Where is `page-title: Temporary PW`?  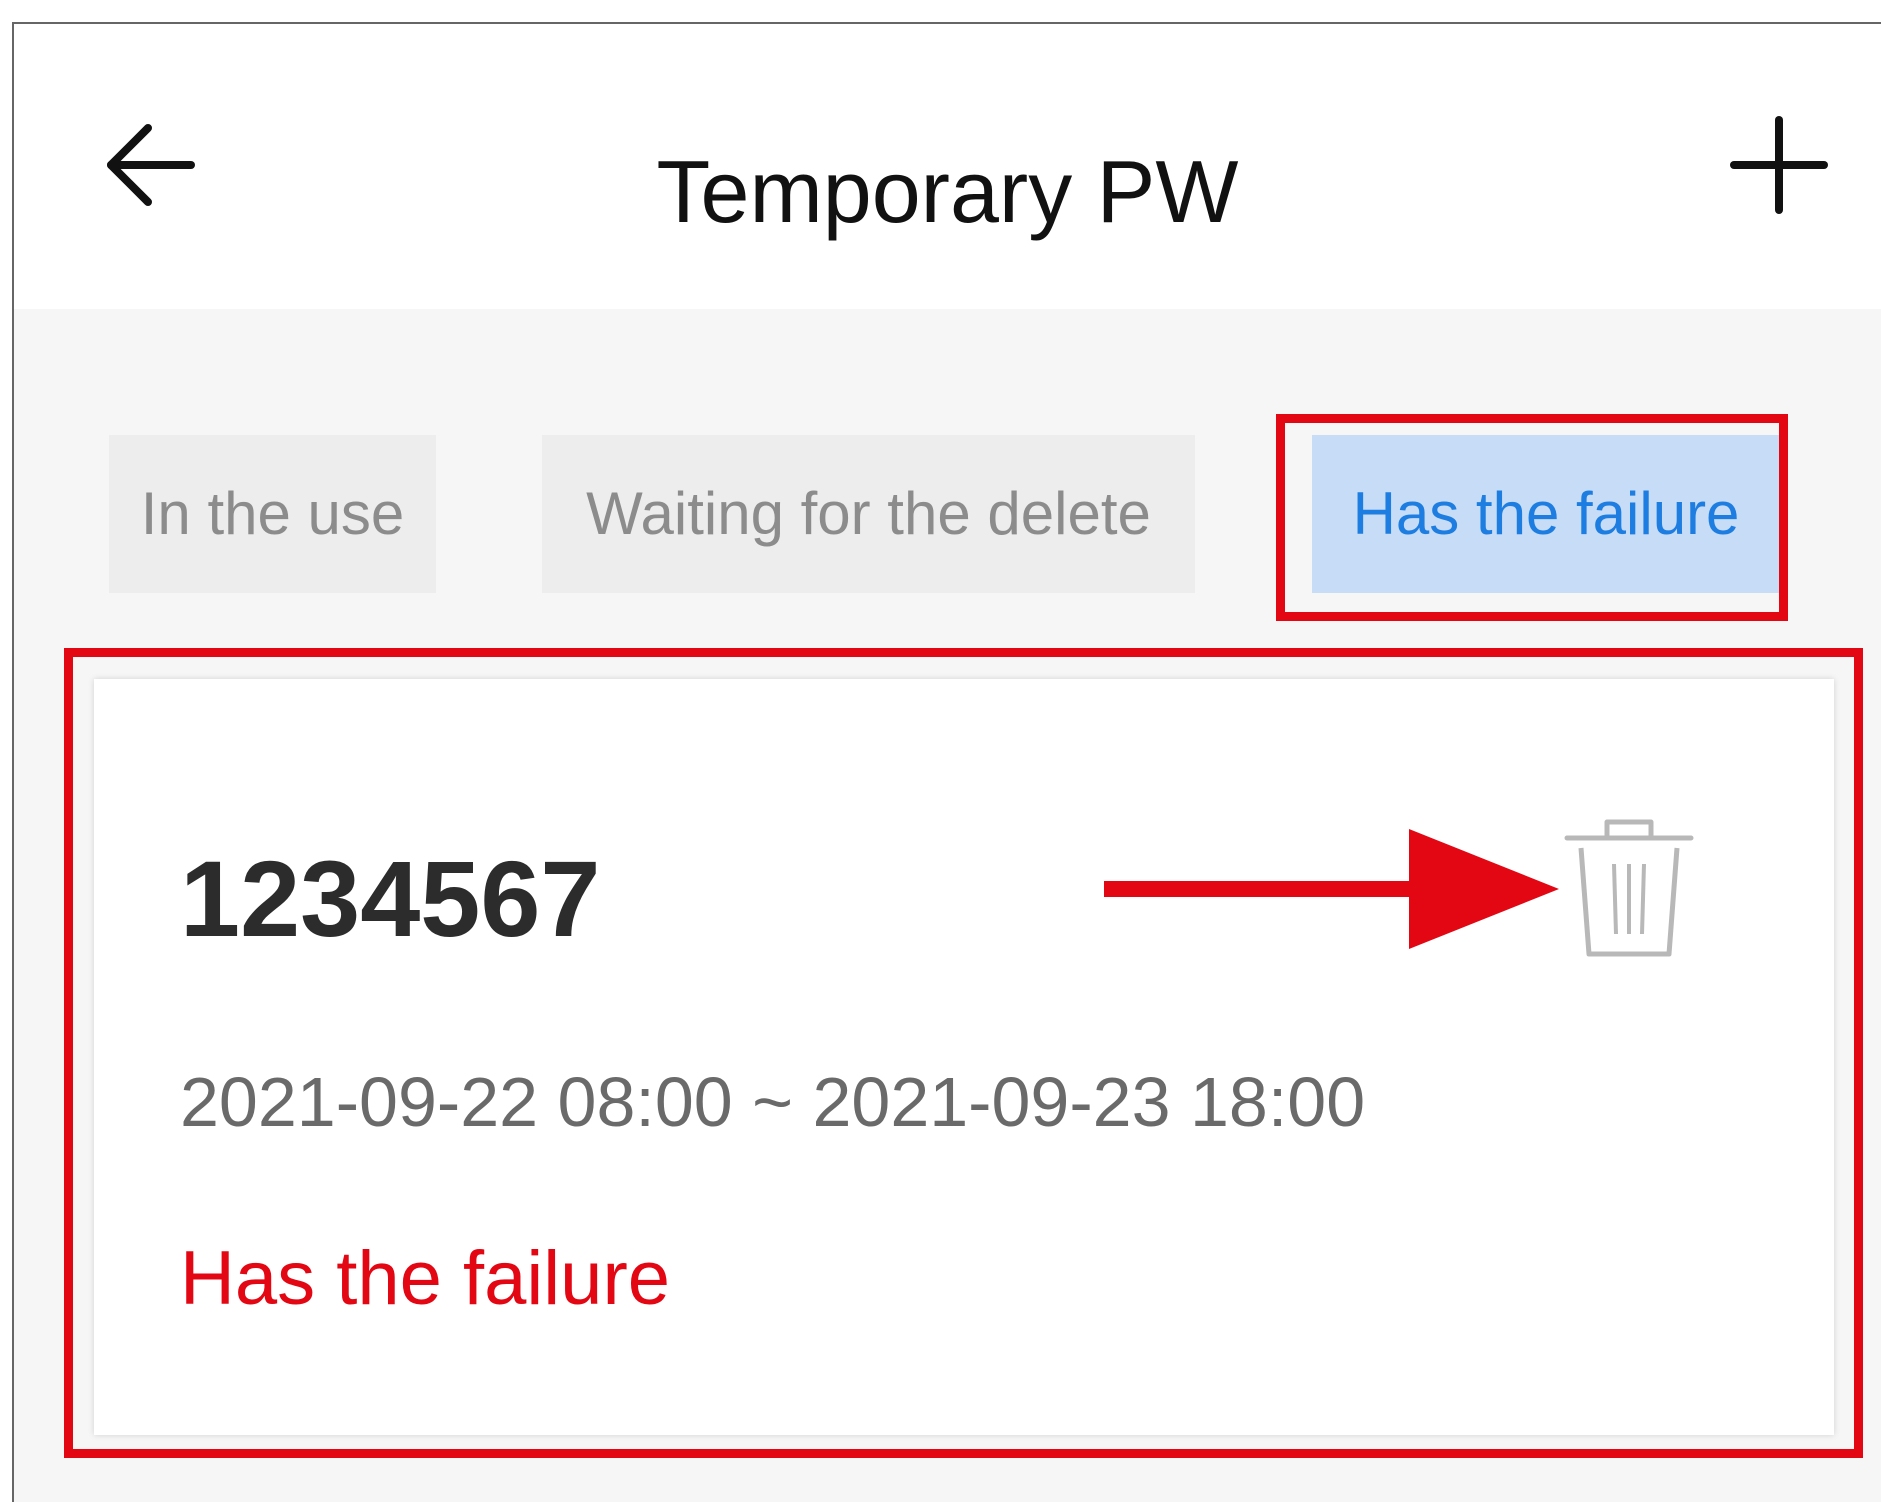
page-title: Temporary PW is located at coordinates (947, 191).